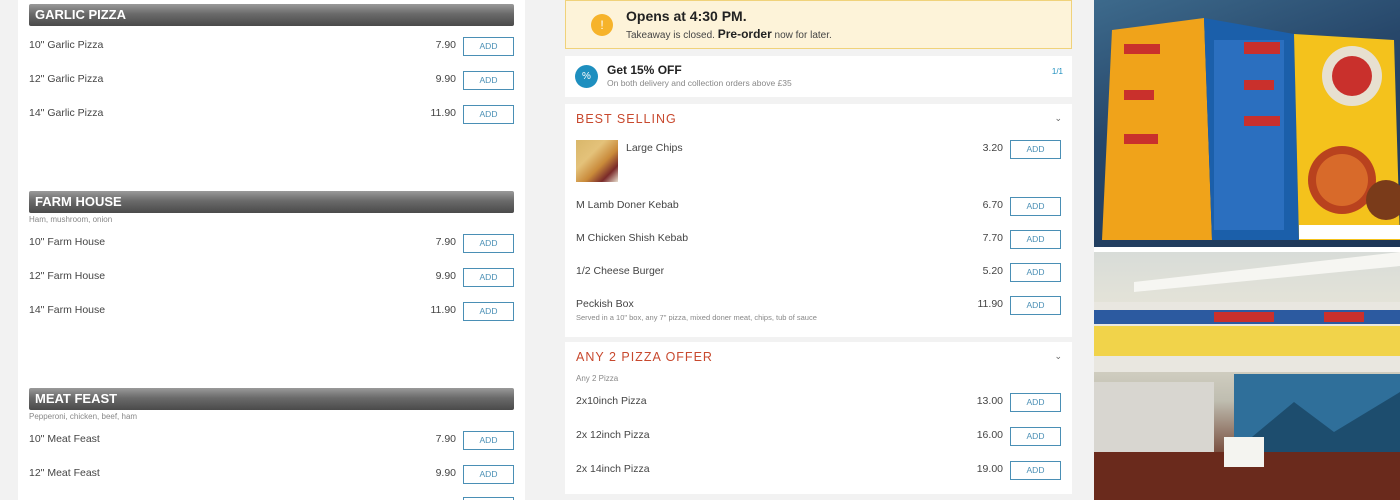  What do you see at coordinates (271, 115) in the screenshot?
I see `menu-item: 14" Garlic Pizza 11.90 ADD` at bounding box center [271, 115].